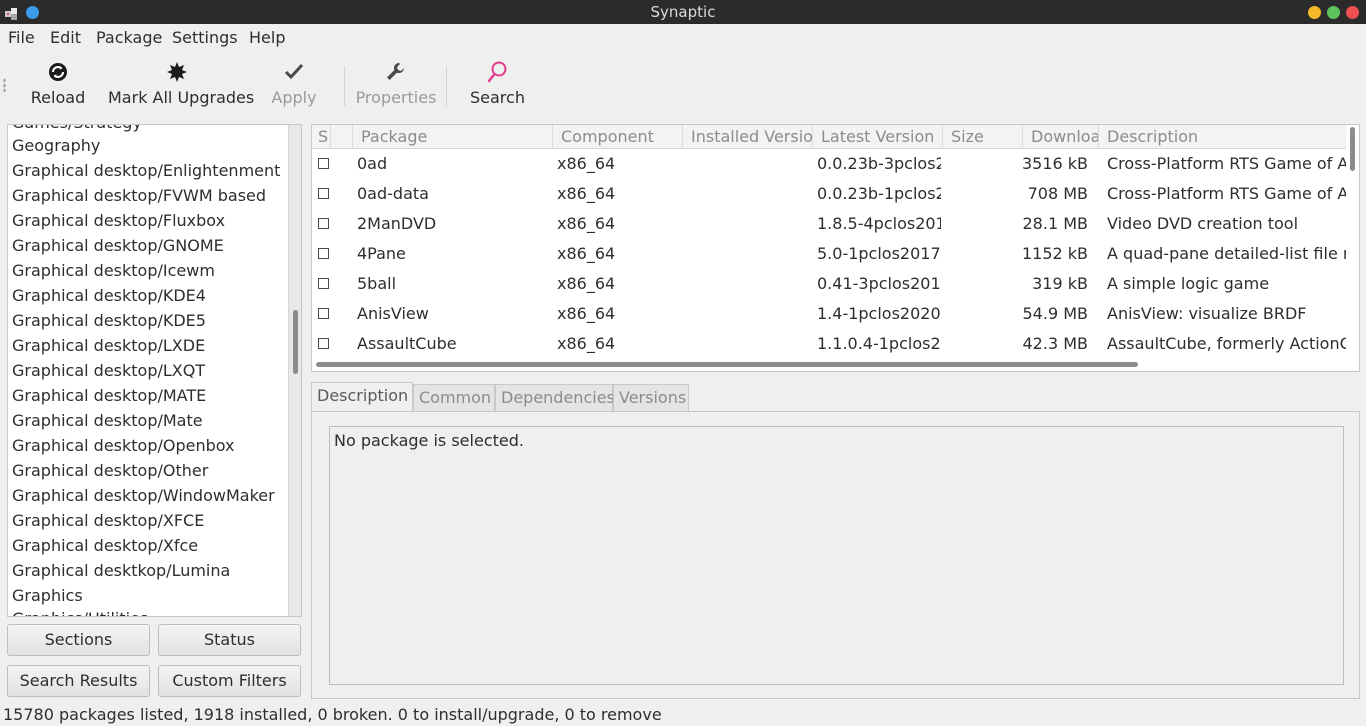 The width and height of the screenshot is (1366, 726). Describe the element at coordinates (879, 283) in the screenshot. I see `package-latest-version: 0.41-3pclos2011` at that location.